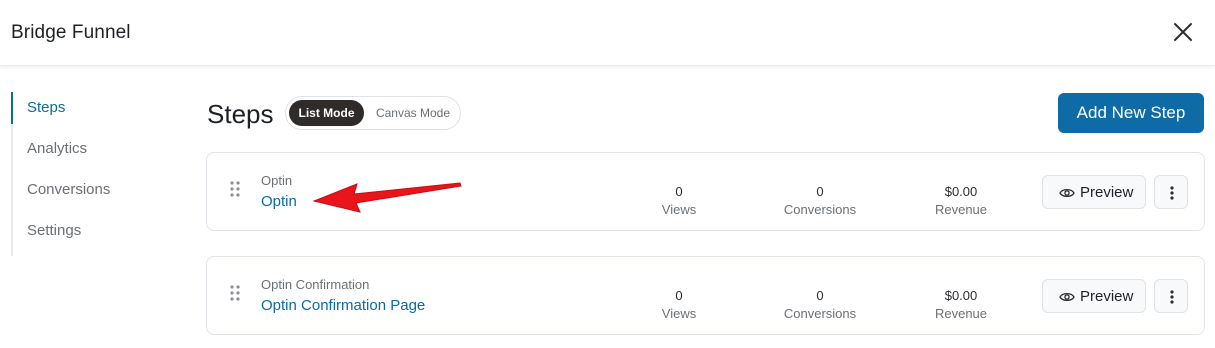 This screenshot has width=1215, height=348. I want to click on side-navigation: Steps Analytics Conversions Settings, so click(86, 174).